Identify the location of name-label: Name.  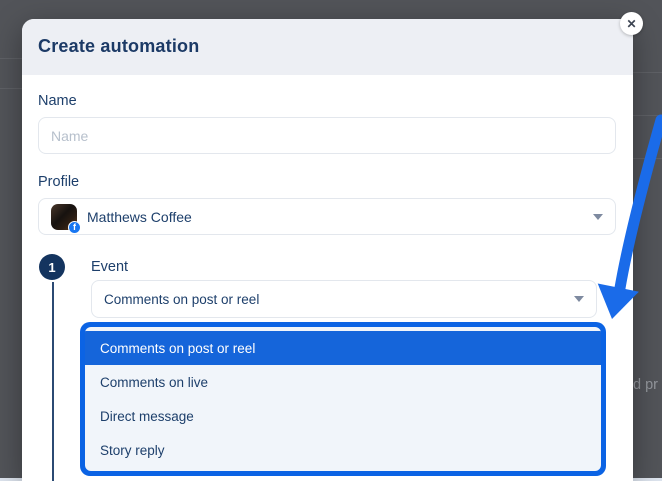
(57, 101).